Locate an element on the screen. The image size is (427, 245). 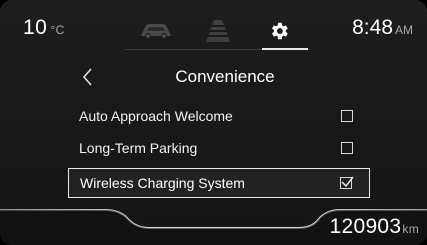
tab-vehicle is located at coordinates (156, 31).